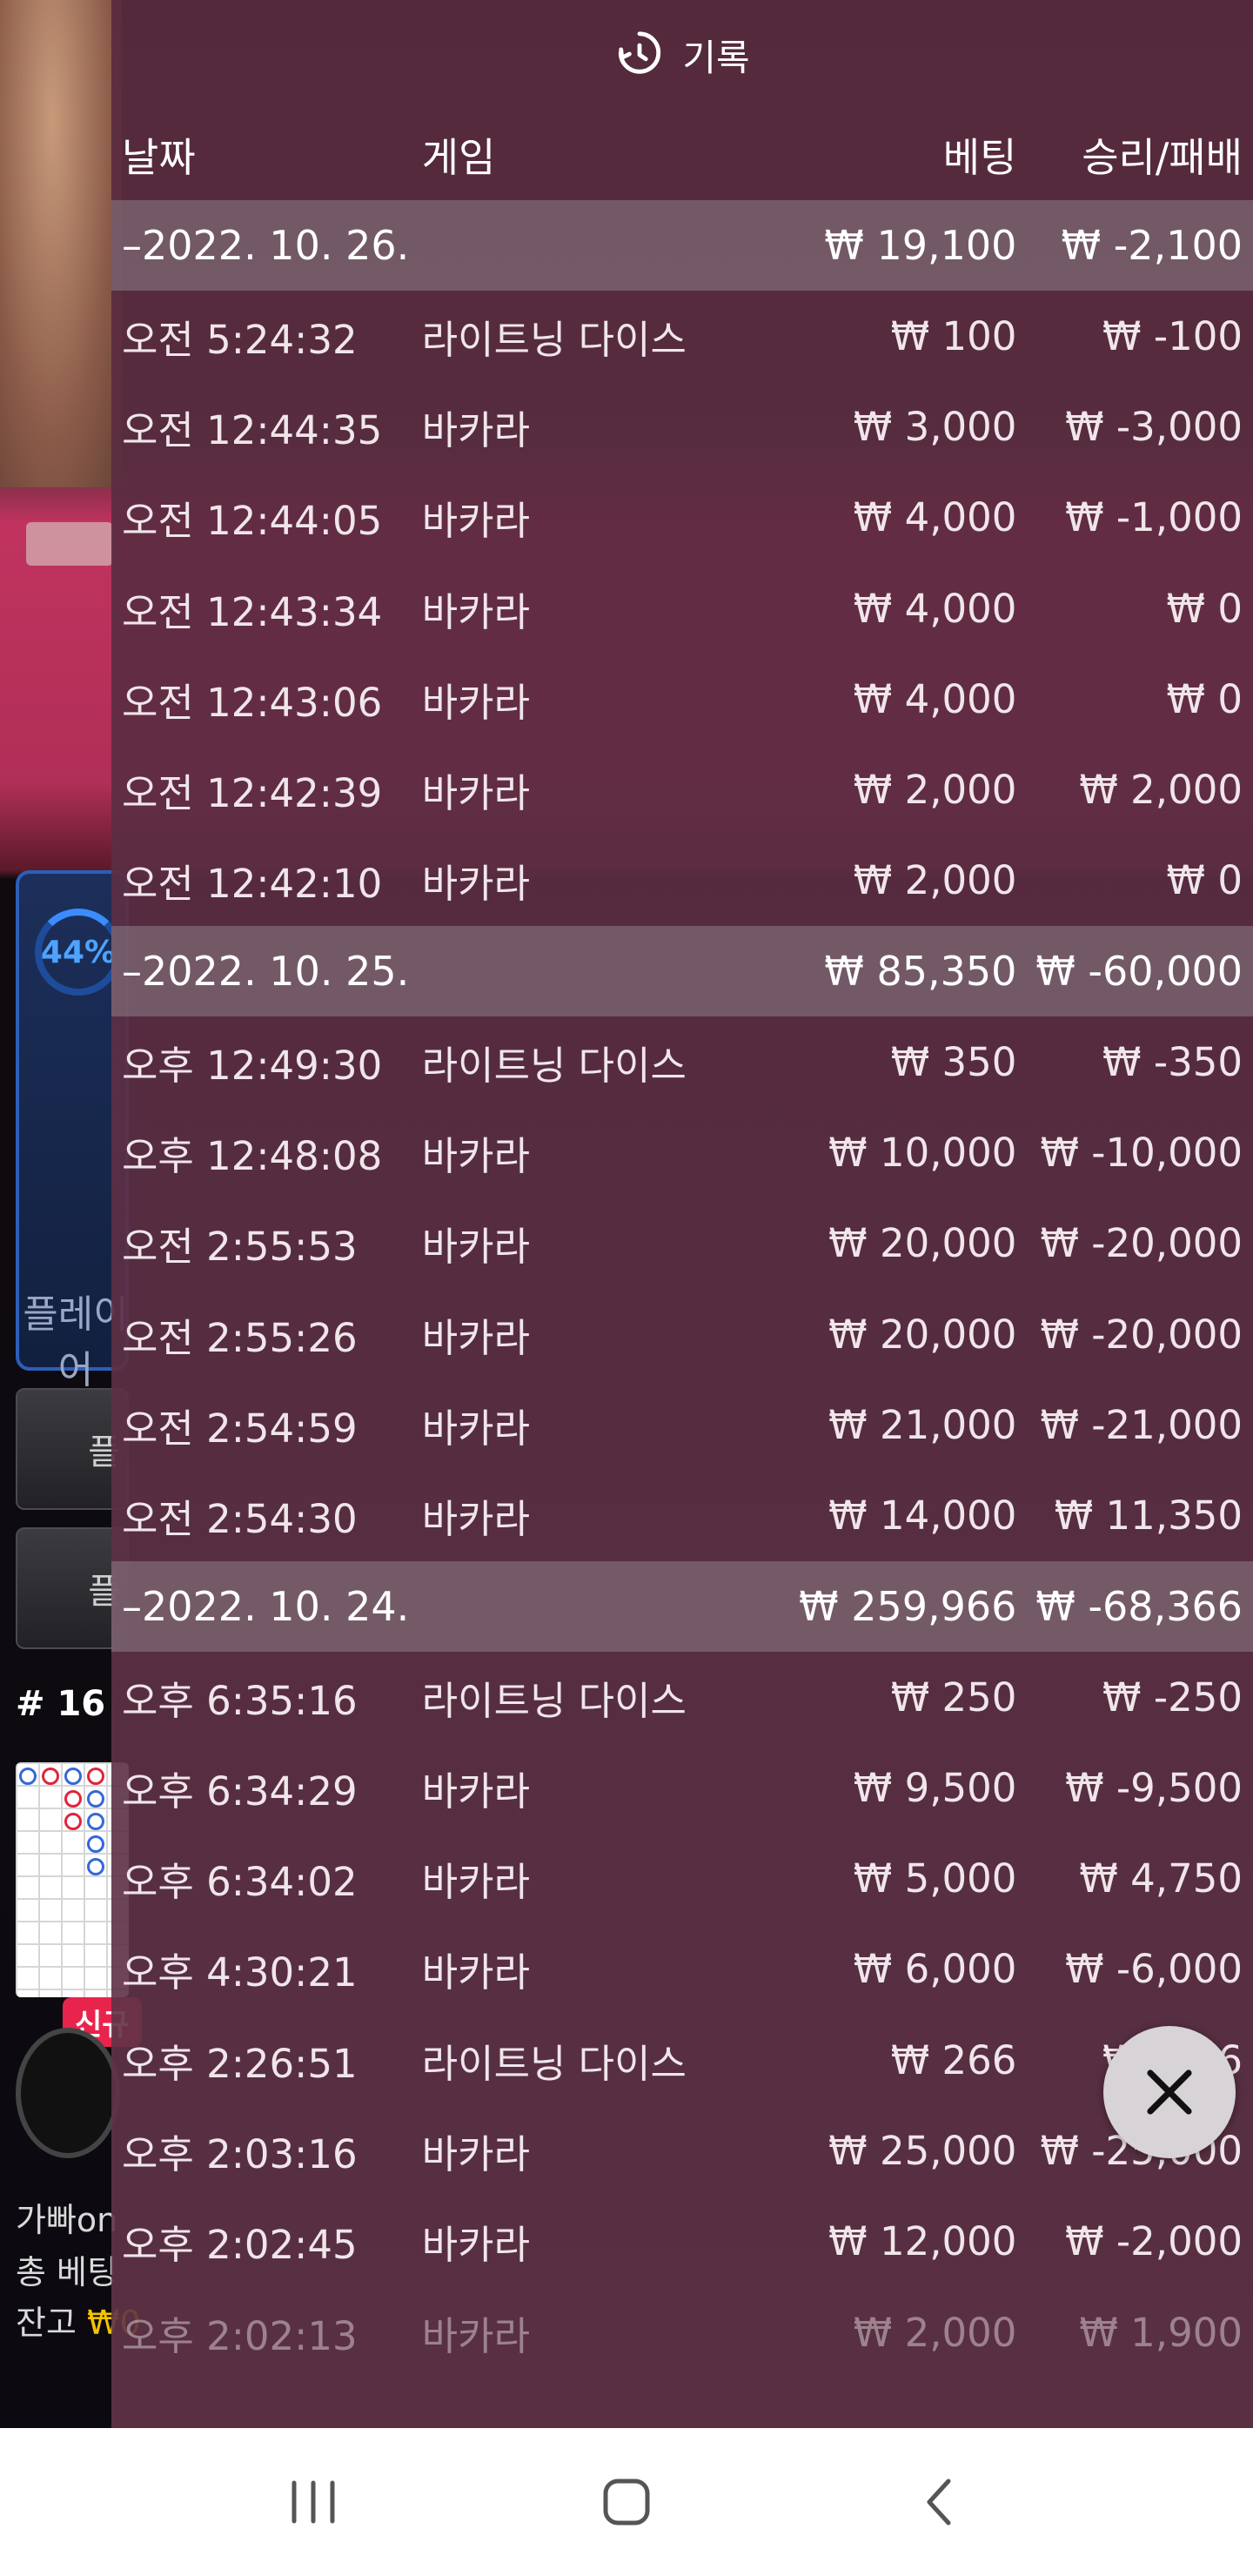 This screenshot has width=1253, height=2576. Describe the element at coordinates (252, 884) in the screenshot. I see `row-time: 오전 12:42:10` at that location.